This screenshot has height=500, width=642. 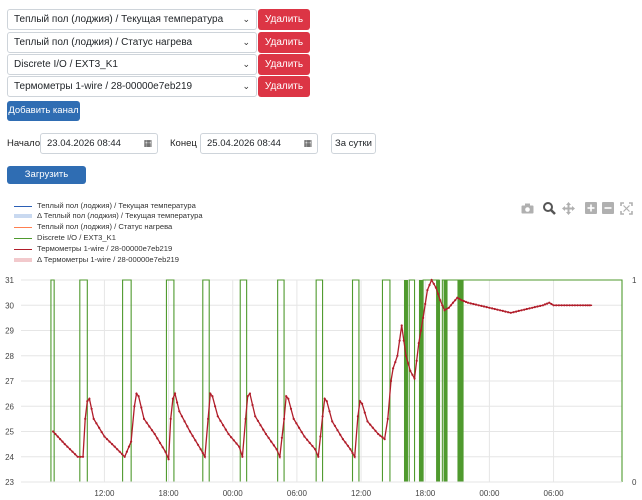 I want to click on load-data-button: Загрузить данные, so click(x=46, y=182).